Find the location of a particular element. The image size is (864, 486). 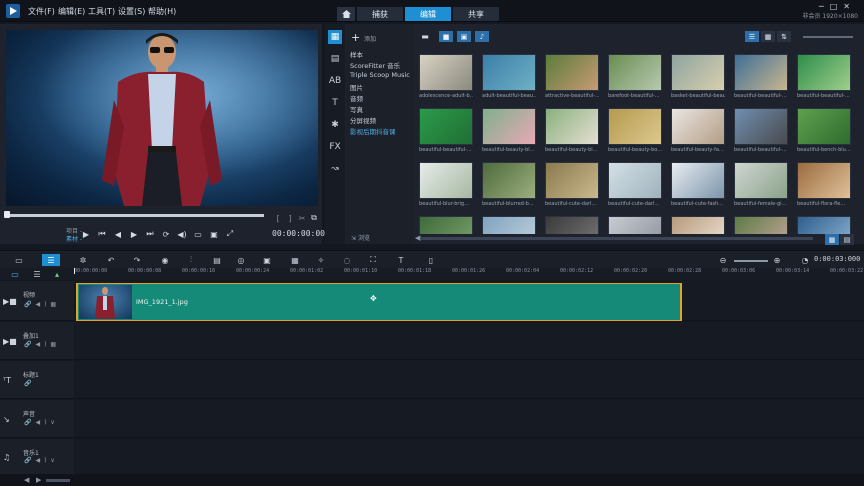

record-capture-icon: ◉ is located at coordinates (165, 260).